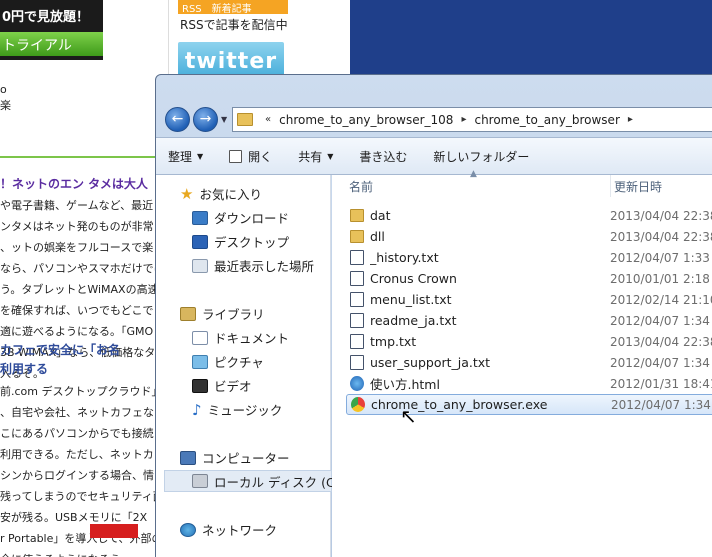 Image resolution: width=712 pixels, height=557 pixels. Describe the element at coordinates (60, 350) in the screenshot. I see `headline-line: カフェで安全に「お名` at that location.